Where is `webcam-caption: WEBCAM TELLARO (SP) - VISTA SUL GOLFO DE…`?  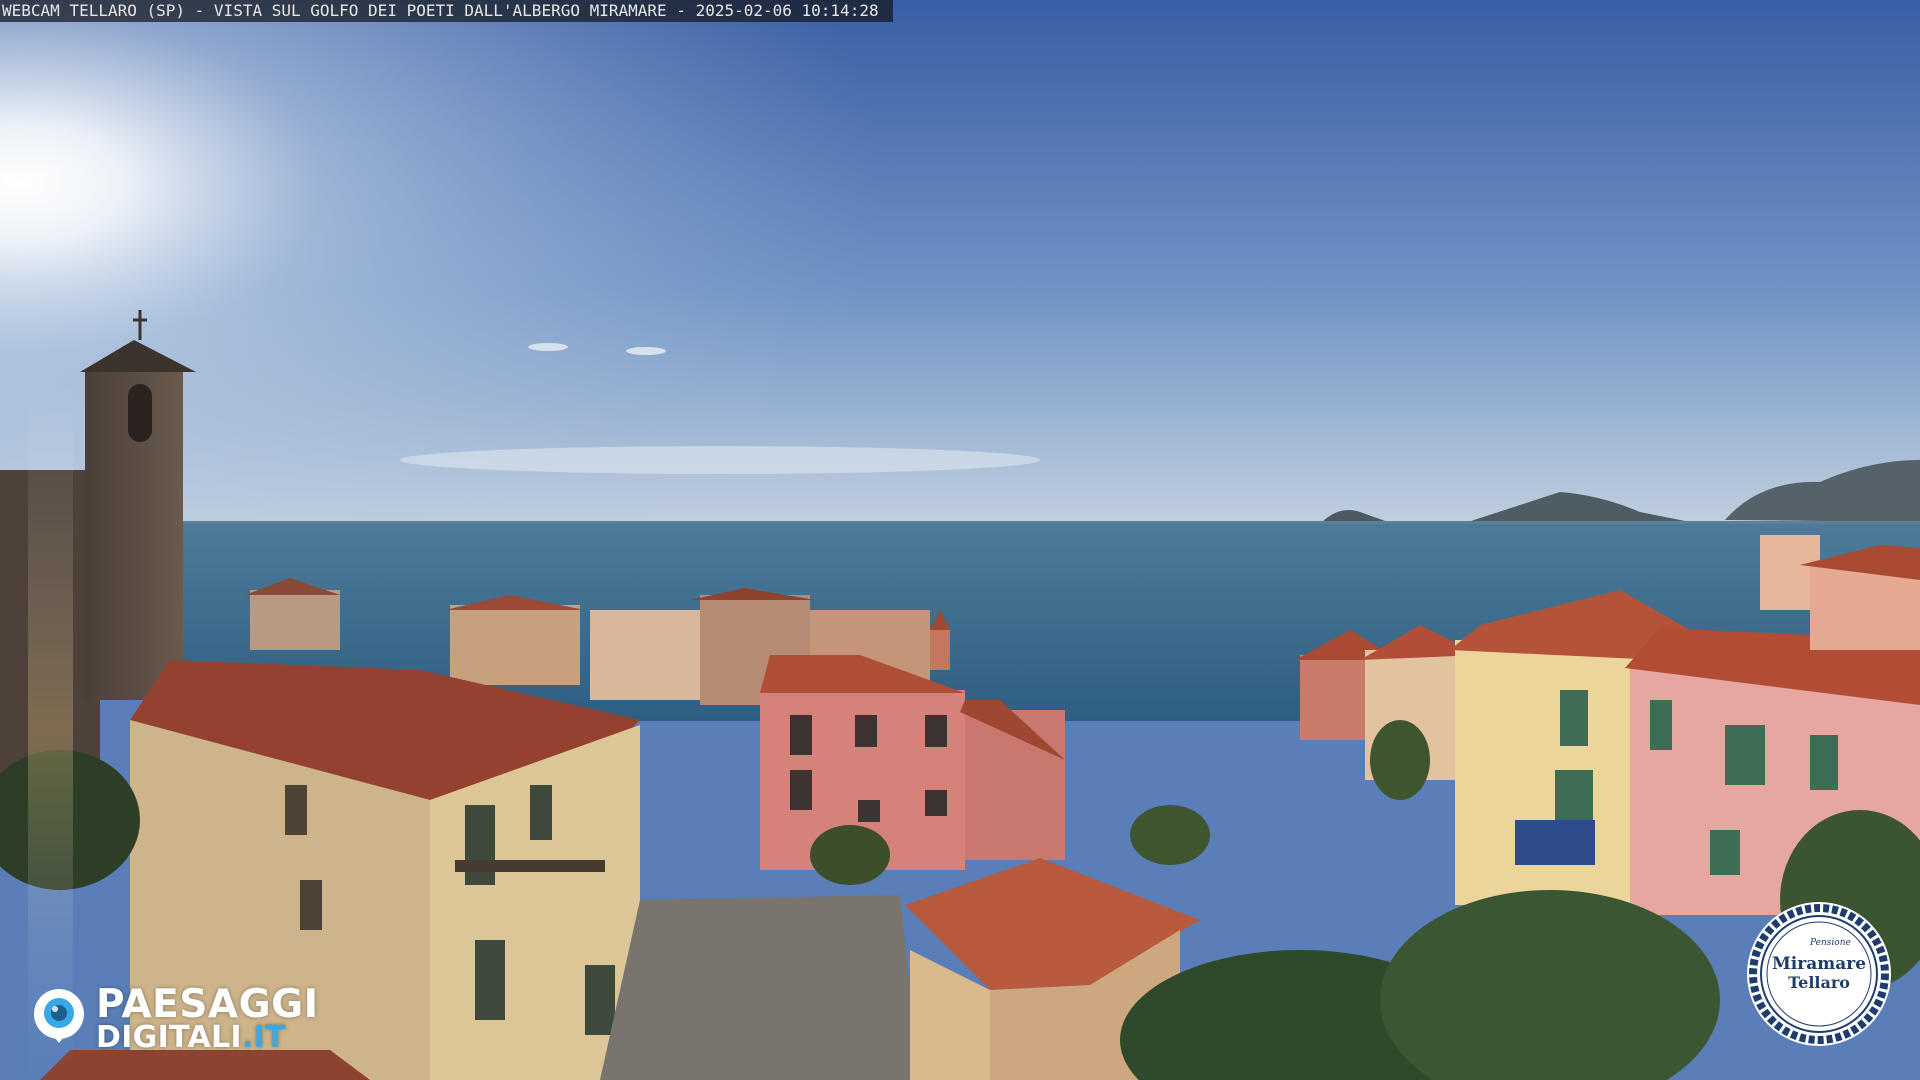
webcam-caption: WEBCAM TELLARO (SP) - VISTA SUL GOLFO DE… is located at coordinates (446, 11).